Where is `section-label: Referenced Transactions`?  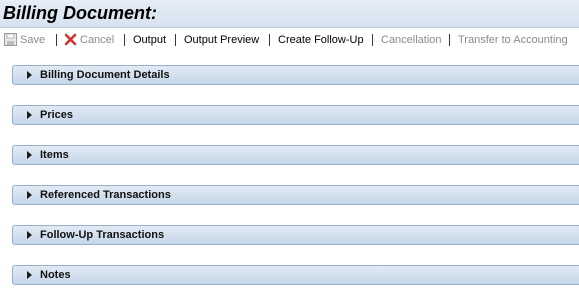 section-label: Referenced Transactions is located at coordinates (105, 195).